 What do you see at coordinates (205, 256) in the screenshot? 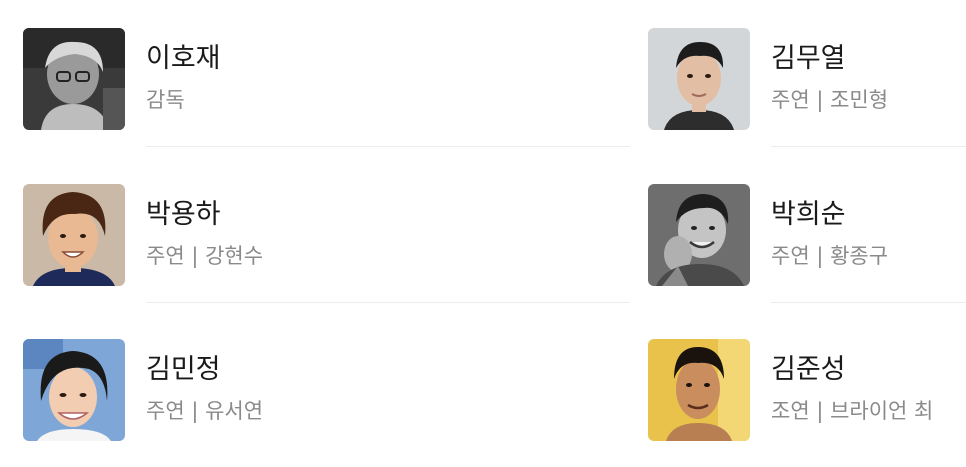
I see `cast-role: 주연 | 강현수` at bounding box center [205, 256].